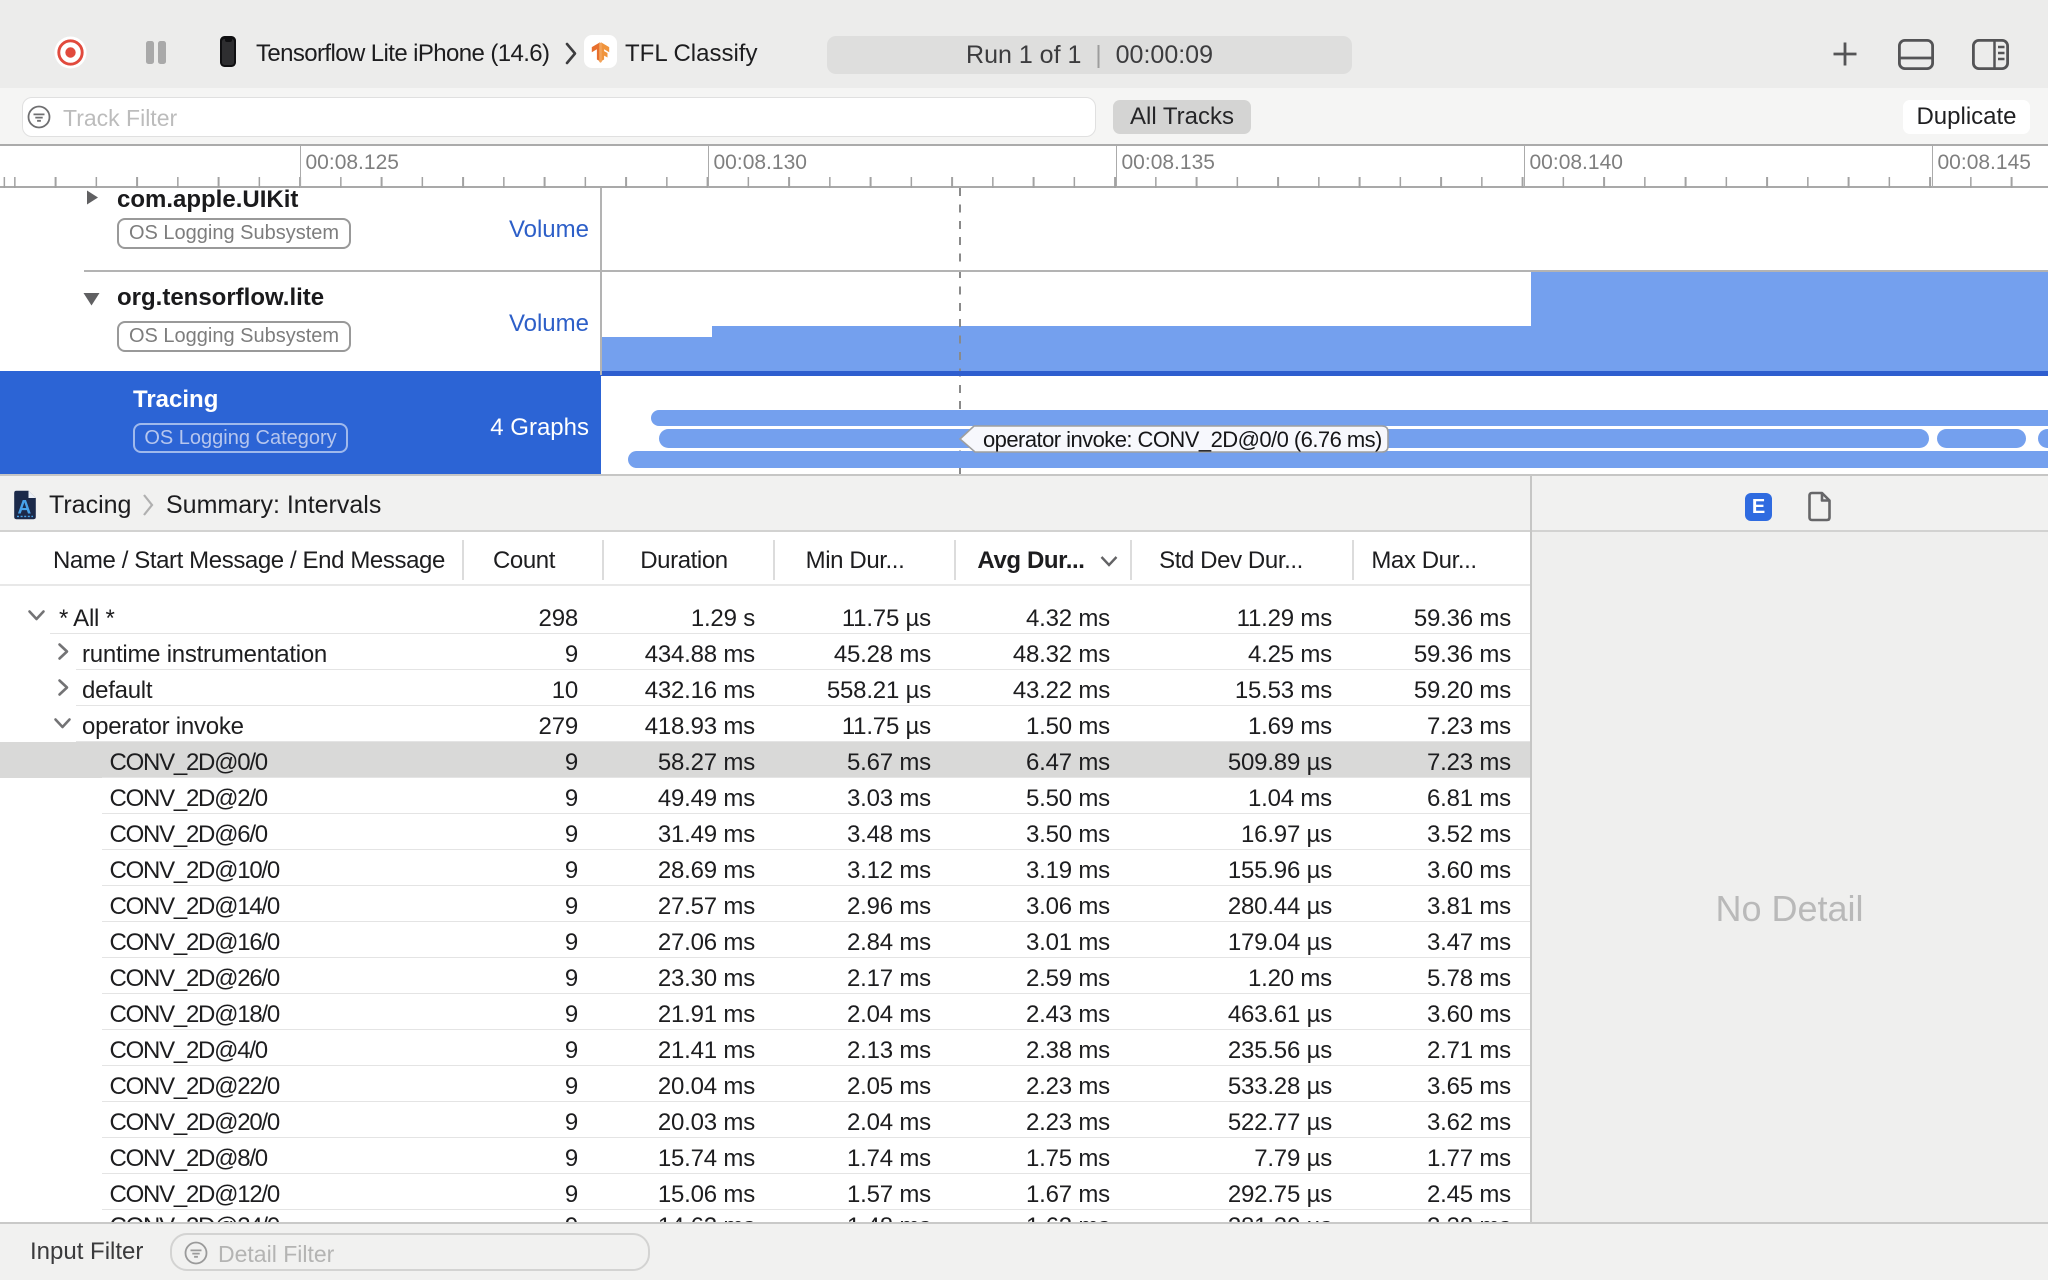  What do you see at coordinates (25, 508) in the screenshot?
I see `svg-text: A` at bounding box center [25, 508].